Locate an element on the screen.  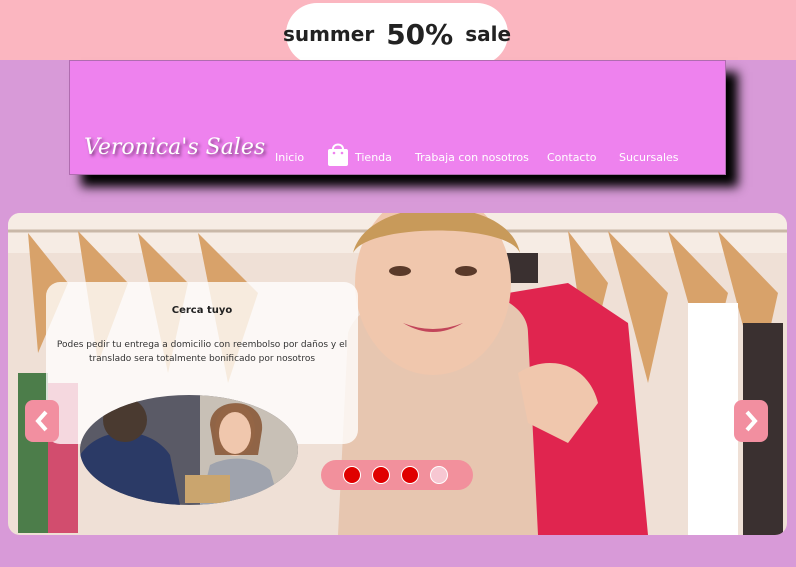
chevron-left-icon is located at coordinates (41, 421).